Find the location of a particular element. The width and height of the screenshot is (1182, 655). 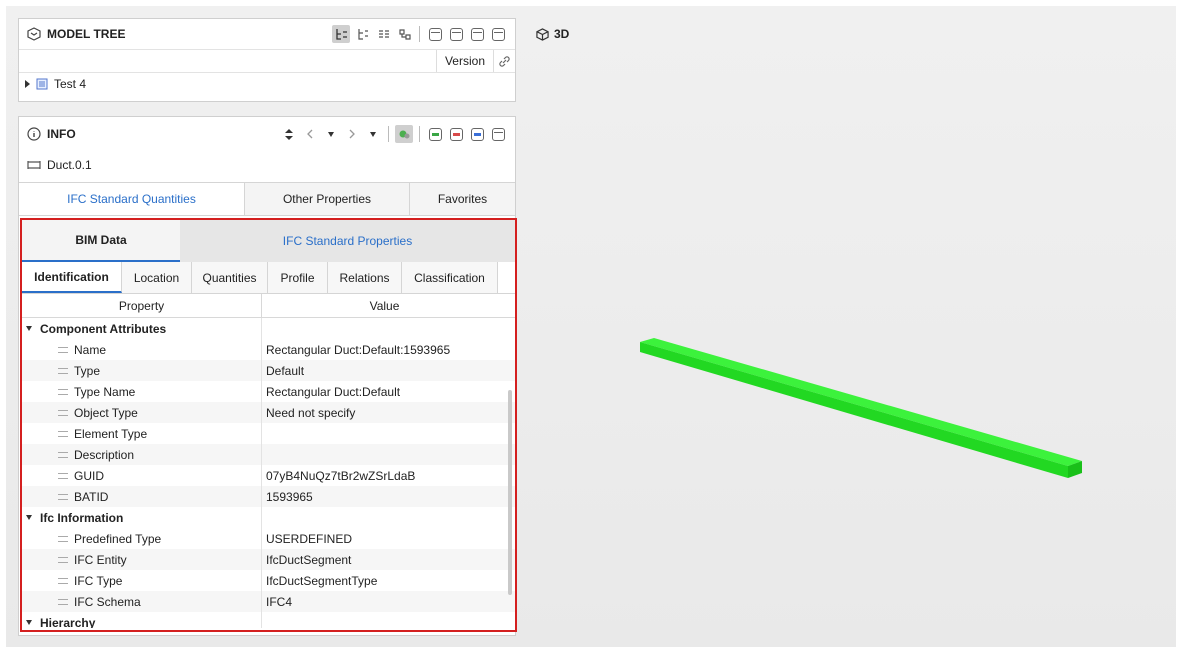

tab-favorites: Favorites is located at coordinates (462, 199).